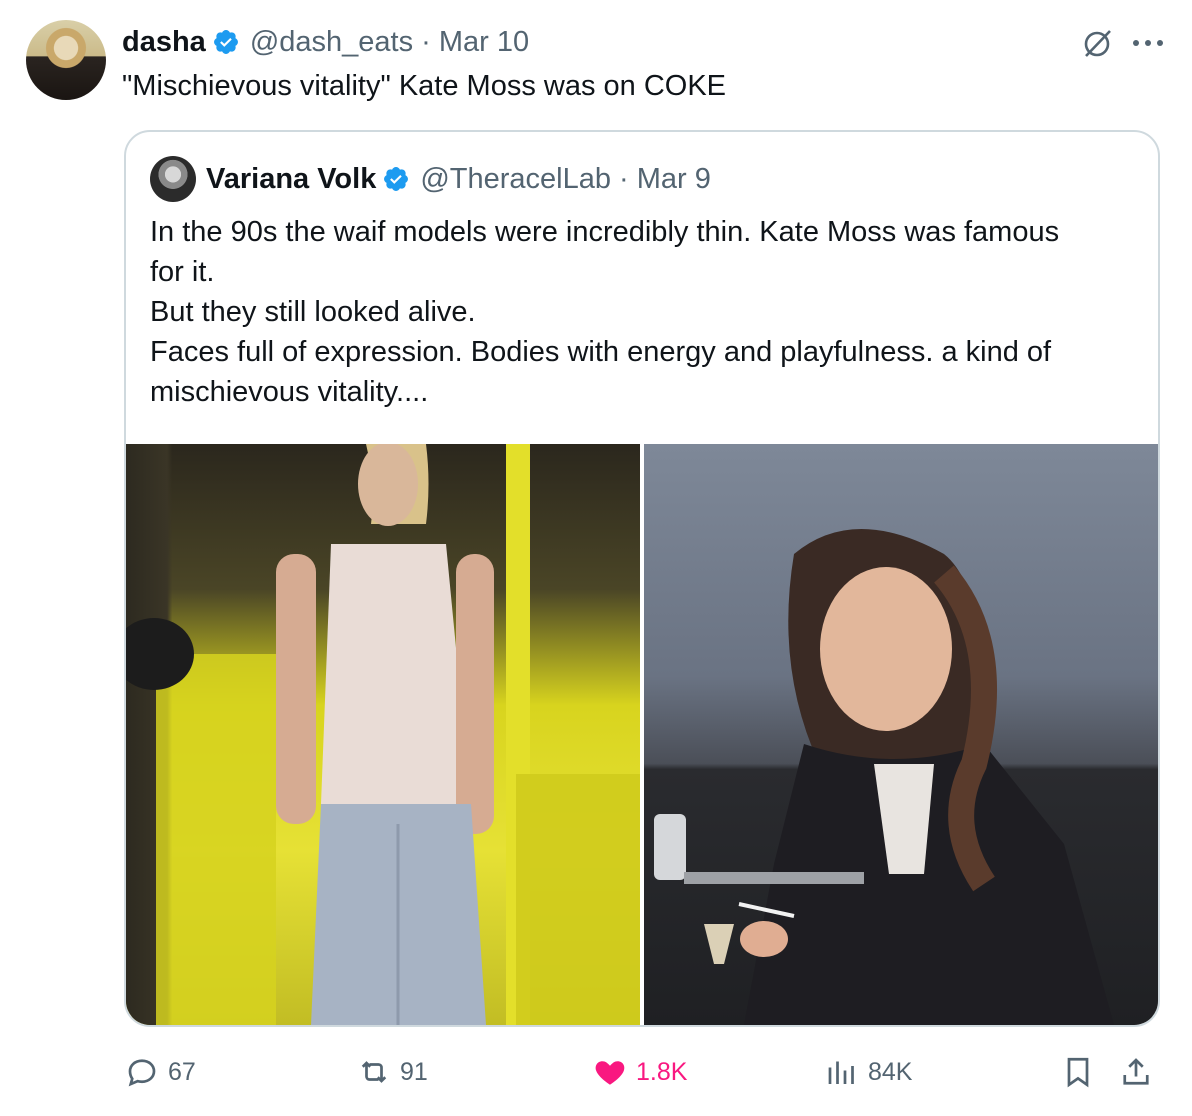 The width and height of the screenshot is (1192, 1116). I want to click on quoted-author-avatar, so click(173, 179).